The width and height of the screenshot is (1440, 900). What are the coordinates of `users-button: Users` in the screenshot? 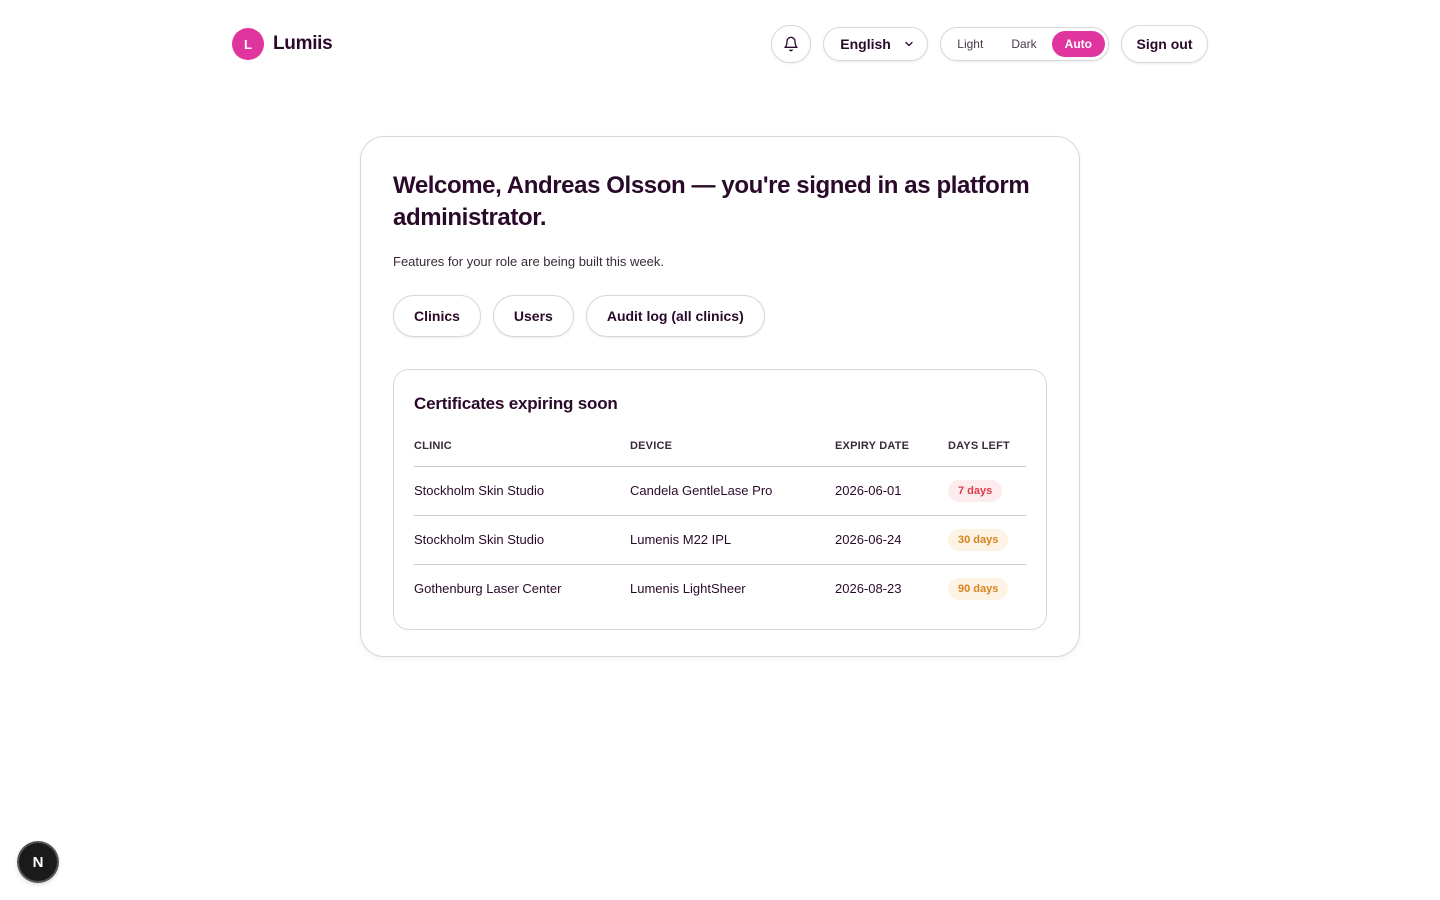 It's located at (533, 316).